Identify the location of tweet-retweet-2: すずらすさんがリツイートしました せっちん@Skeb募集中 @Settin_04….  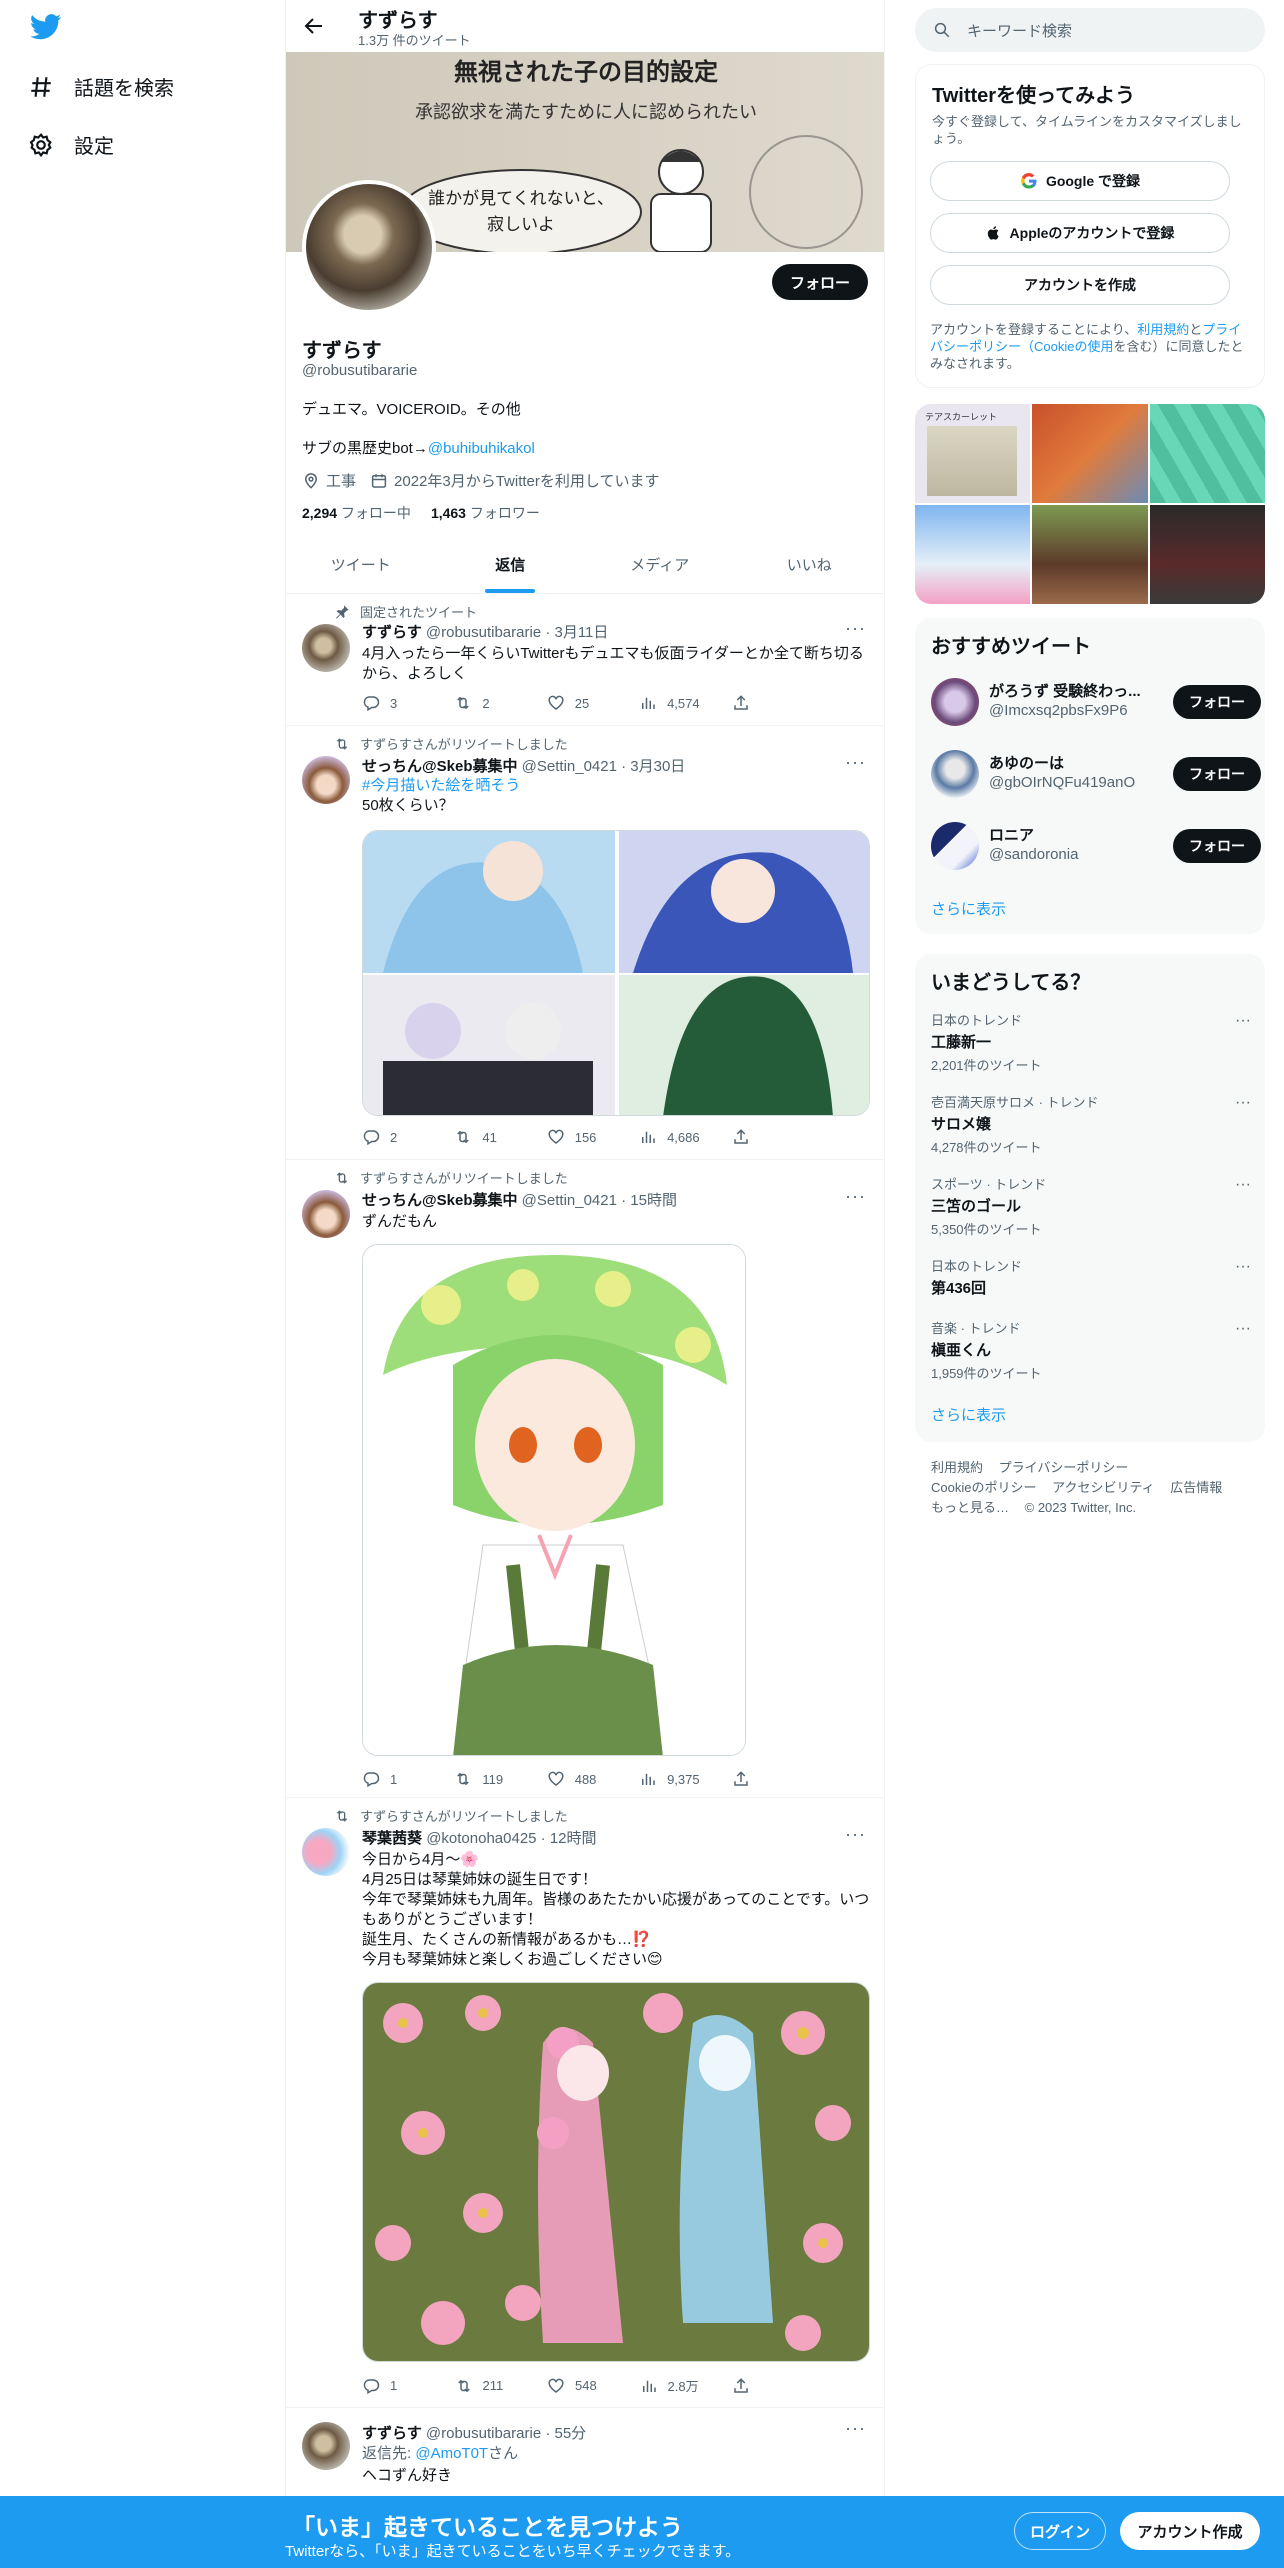
(585, 1479).